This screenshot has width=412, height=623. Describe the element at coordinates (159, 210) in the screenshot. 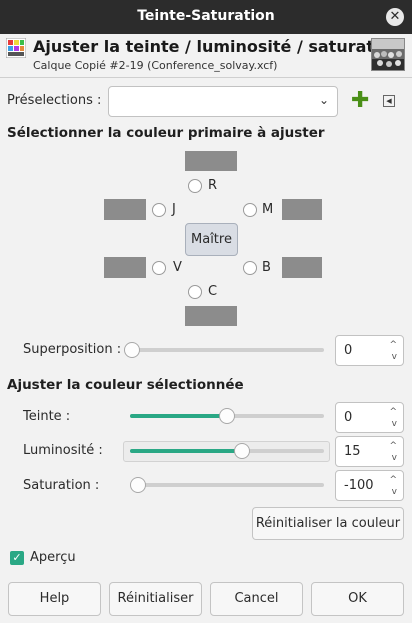

I see `radio-yellow` at that location.